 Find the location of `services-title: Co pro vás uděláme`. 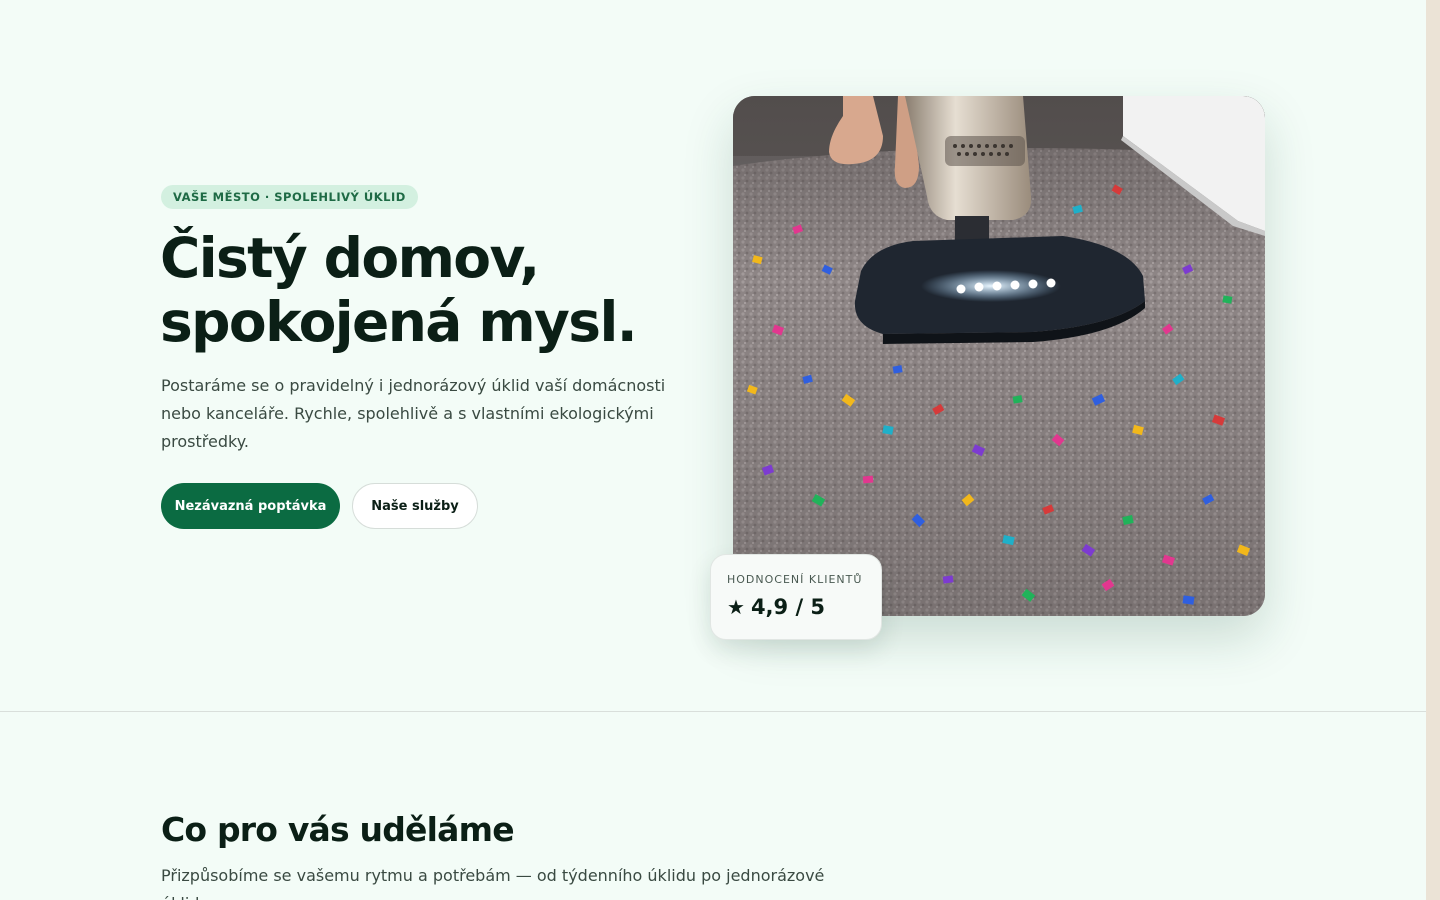

services-title: Co pro vás uděláme is located at coordinates (338, 829).